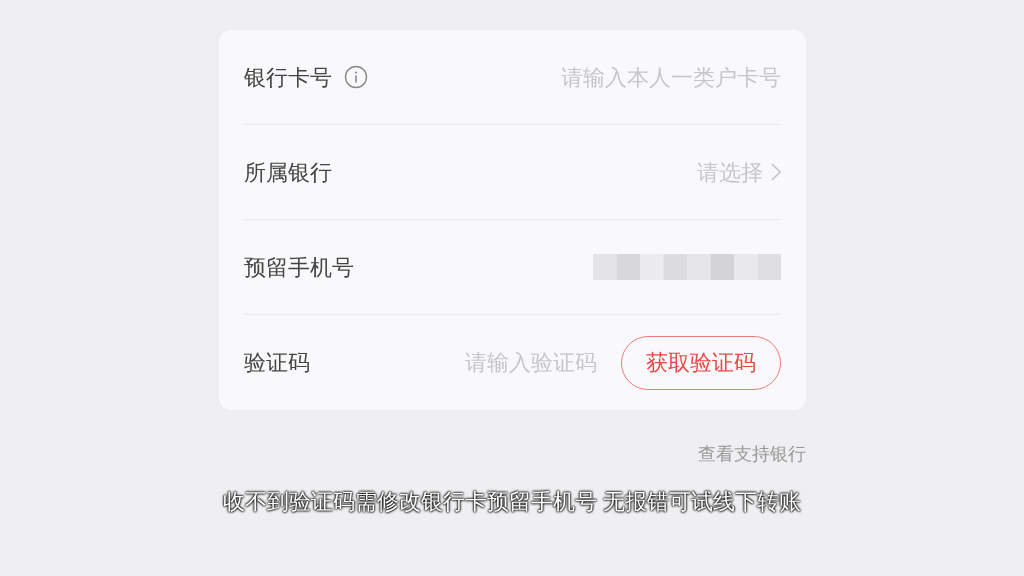  What do you see at coordinates (287, 172) in the screenshot?
I see `field-label: 所属银行` at bounding box center [287, 172].